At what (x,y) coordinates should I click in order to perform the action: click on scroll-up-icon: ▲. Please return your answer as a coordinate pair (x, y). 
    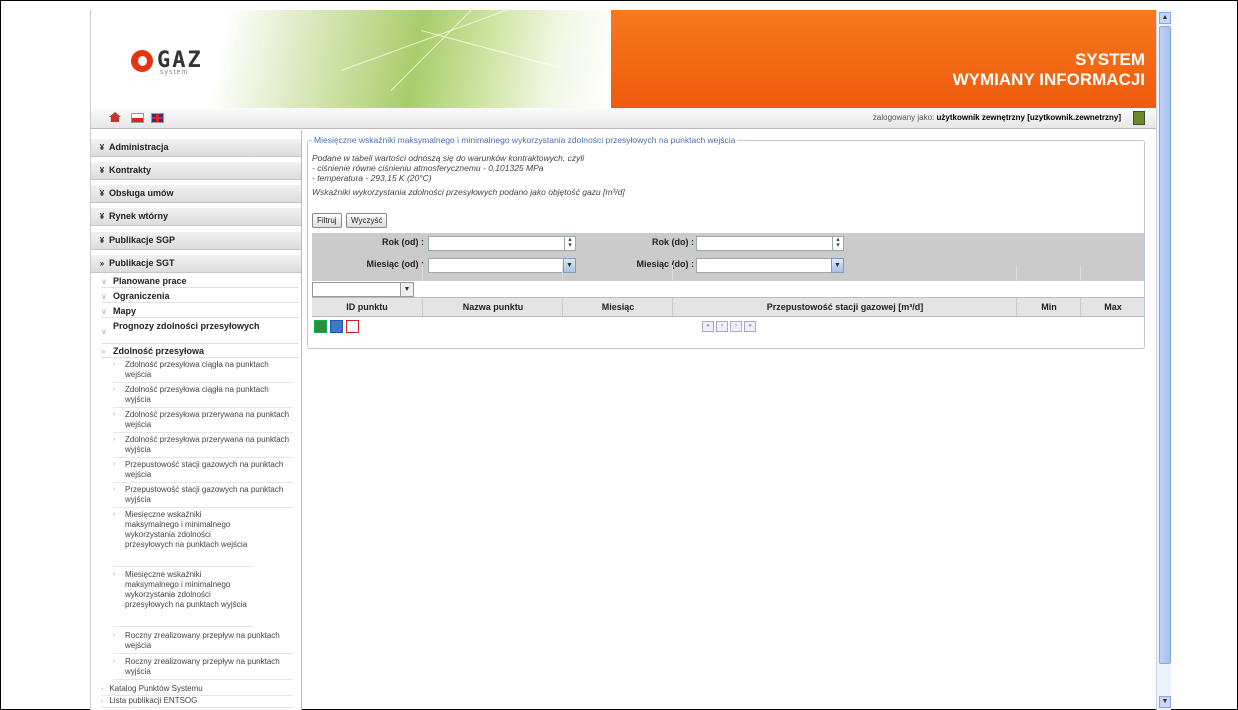
    Looking at the image, I should click on (1165, 18).